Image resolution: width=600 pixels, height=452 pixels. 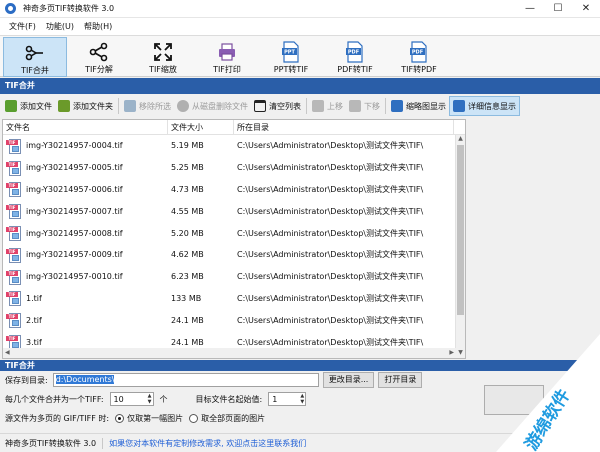 I want to click on watermark-logo: 游绵软件, so click(x=548, y=393).